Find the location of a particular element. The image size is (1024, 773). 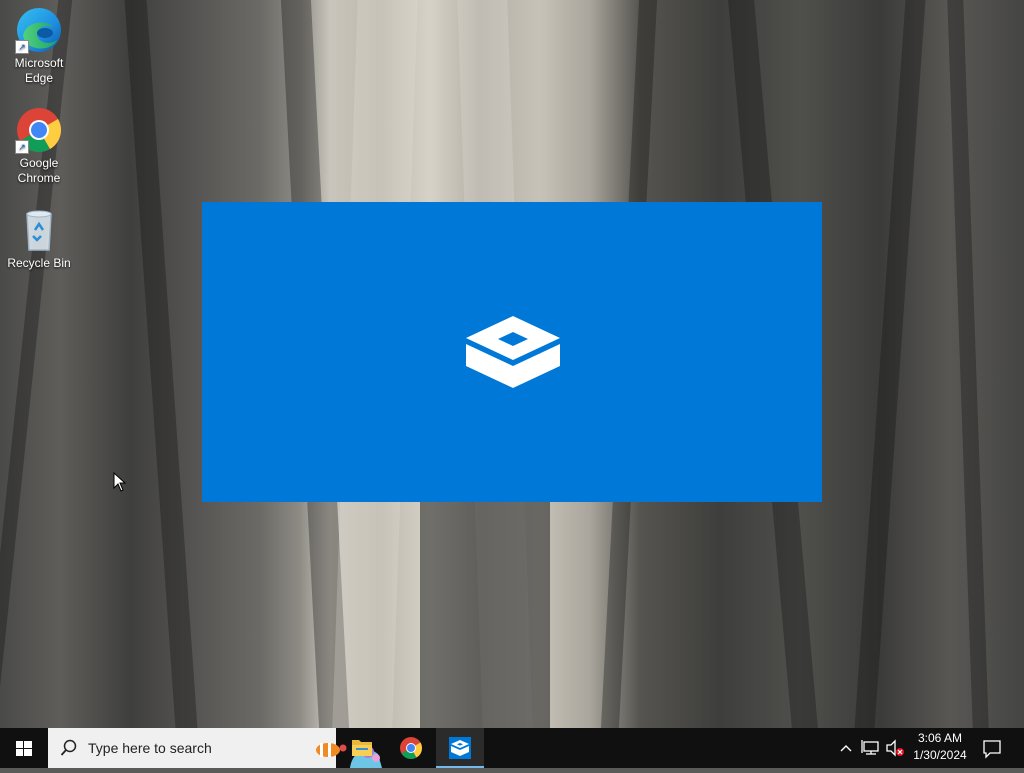

desktop-icon-chrome: ↗ Google Chrome is located at coordinates (39, 146).